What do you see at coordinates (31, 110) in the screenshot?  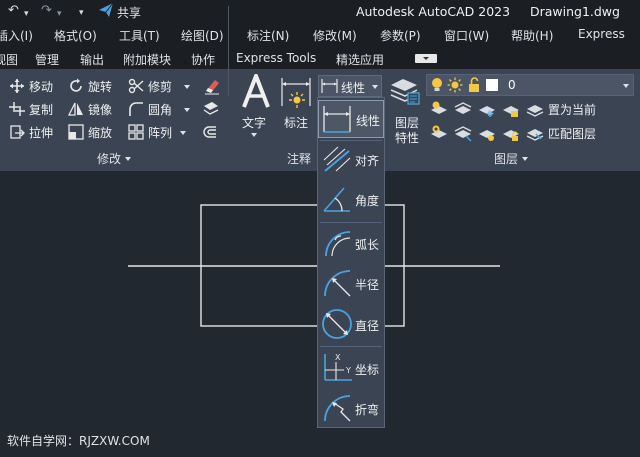 I see `copy-button: 复制` at bounding box center [31, 110].